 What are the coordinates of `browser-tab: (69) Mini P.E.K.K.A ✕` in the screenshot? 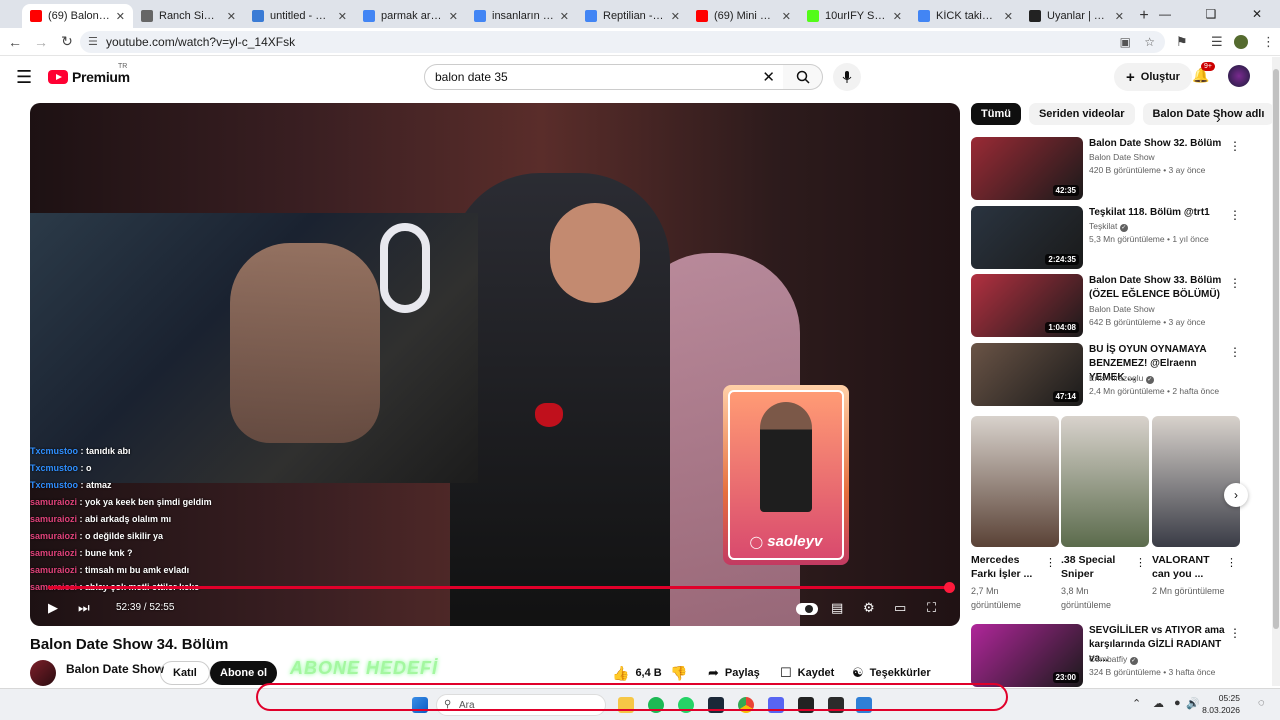 It's located at (743, 16).